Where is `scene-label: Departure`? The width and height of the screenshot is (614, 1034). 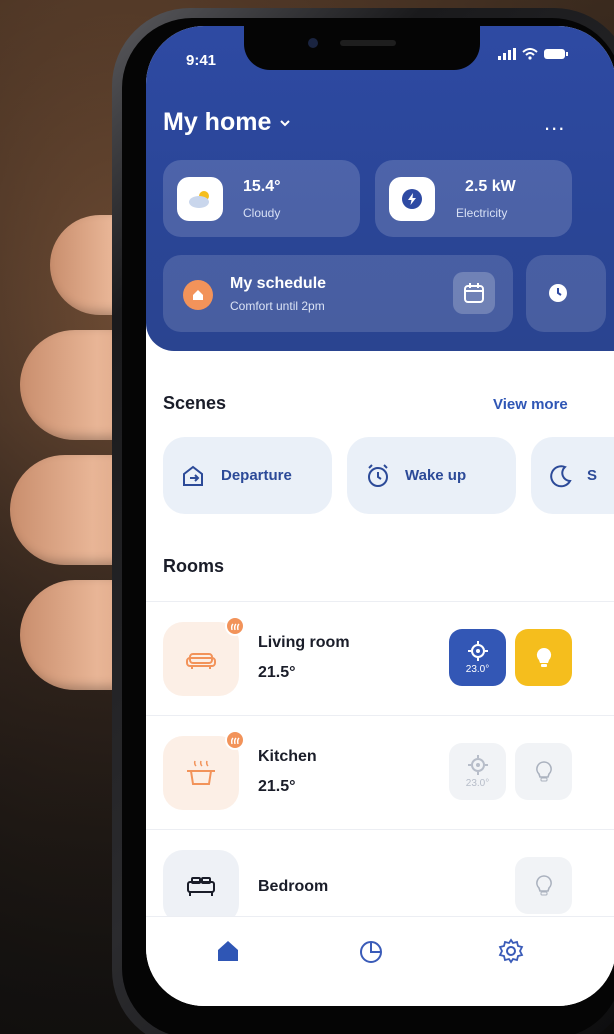
scene-label: Departure is located at coordinates (256, 475).